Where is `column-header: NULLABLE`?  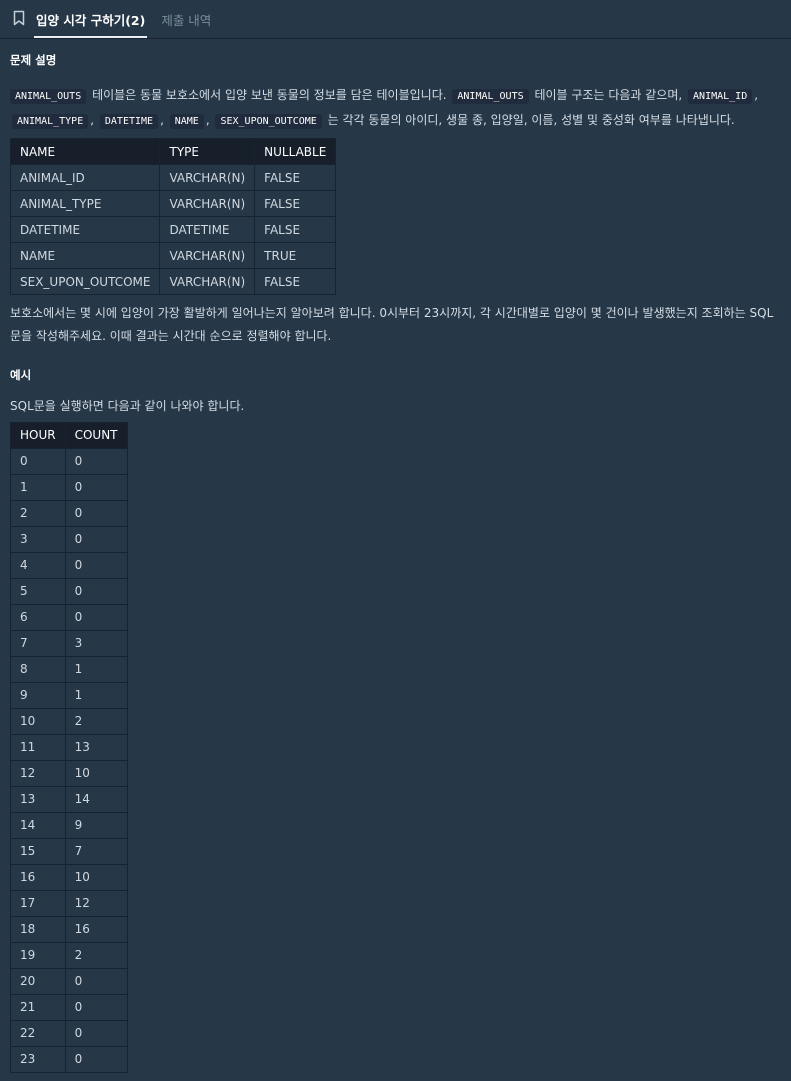
column-header: NULLABLE is located at coordinates (295, 151).